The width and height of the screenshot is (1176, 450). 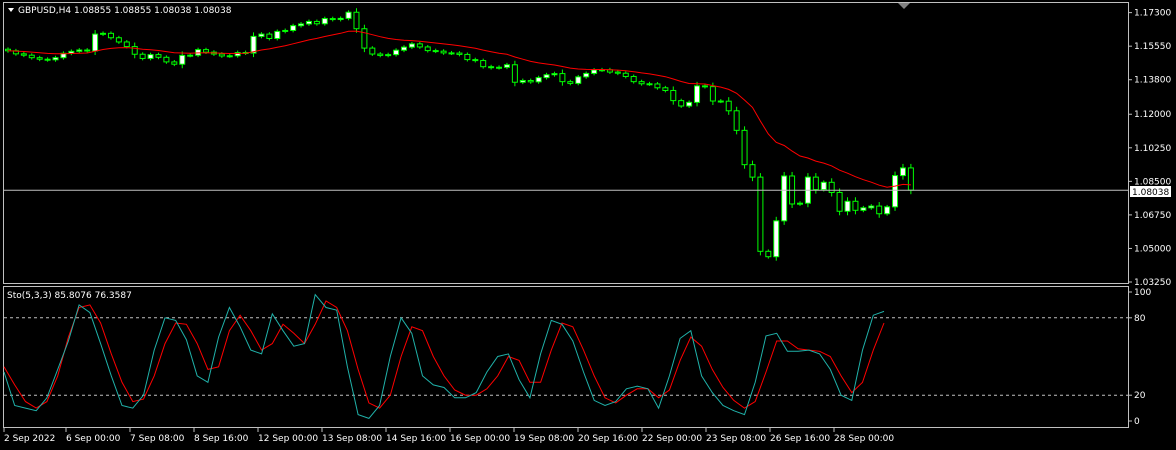 What do you see at coordinates (904, 6) in the screenshot?
I see `chart-shift-marker-icon` at bounding box center [904, 6].